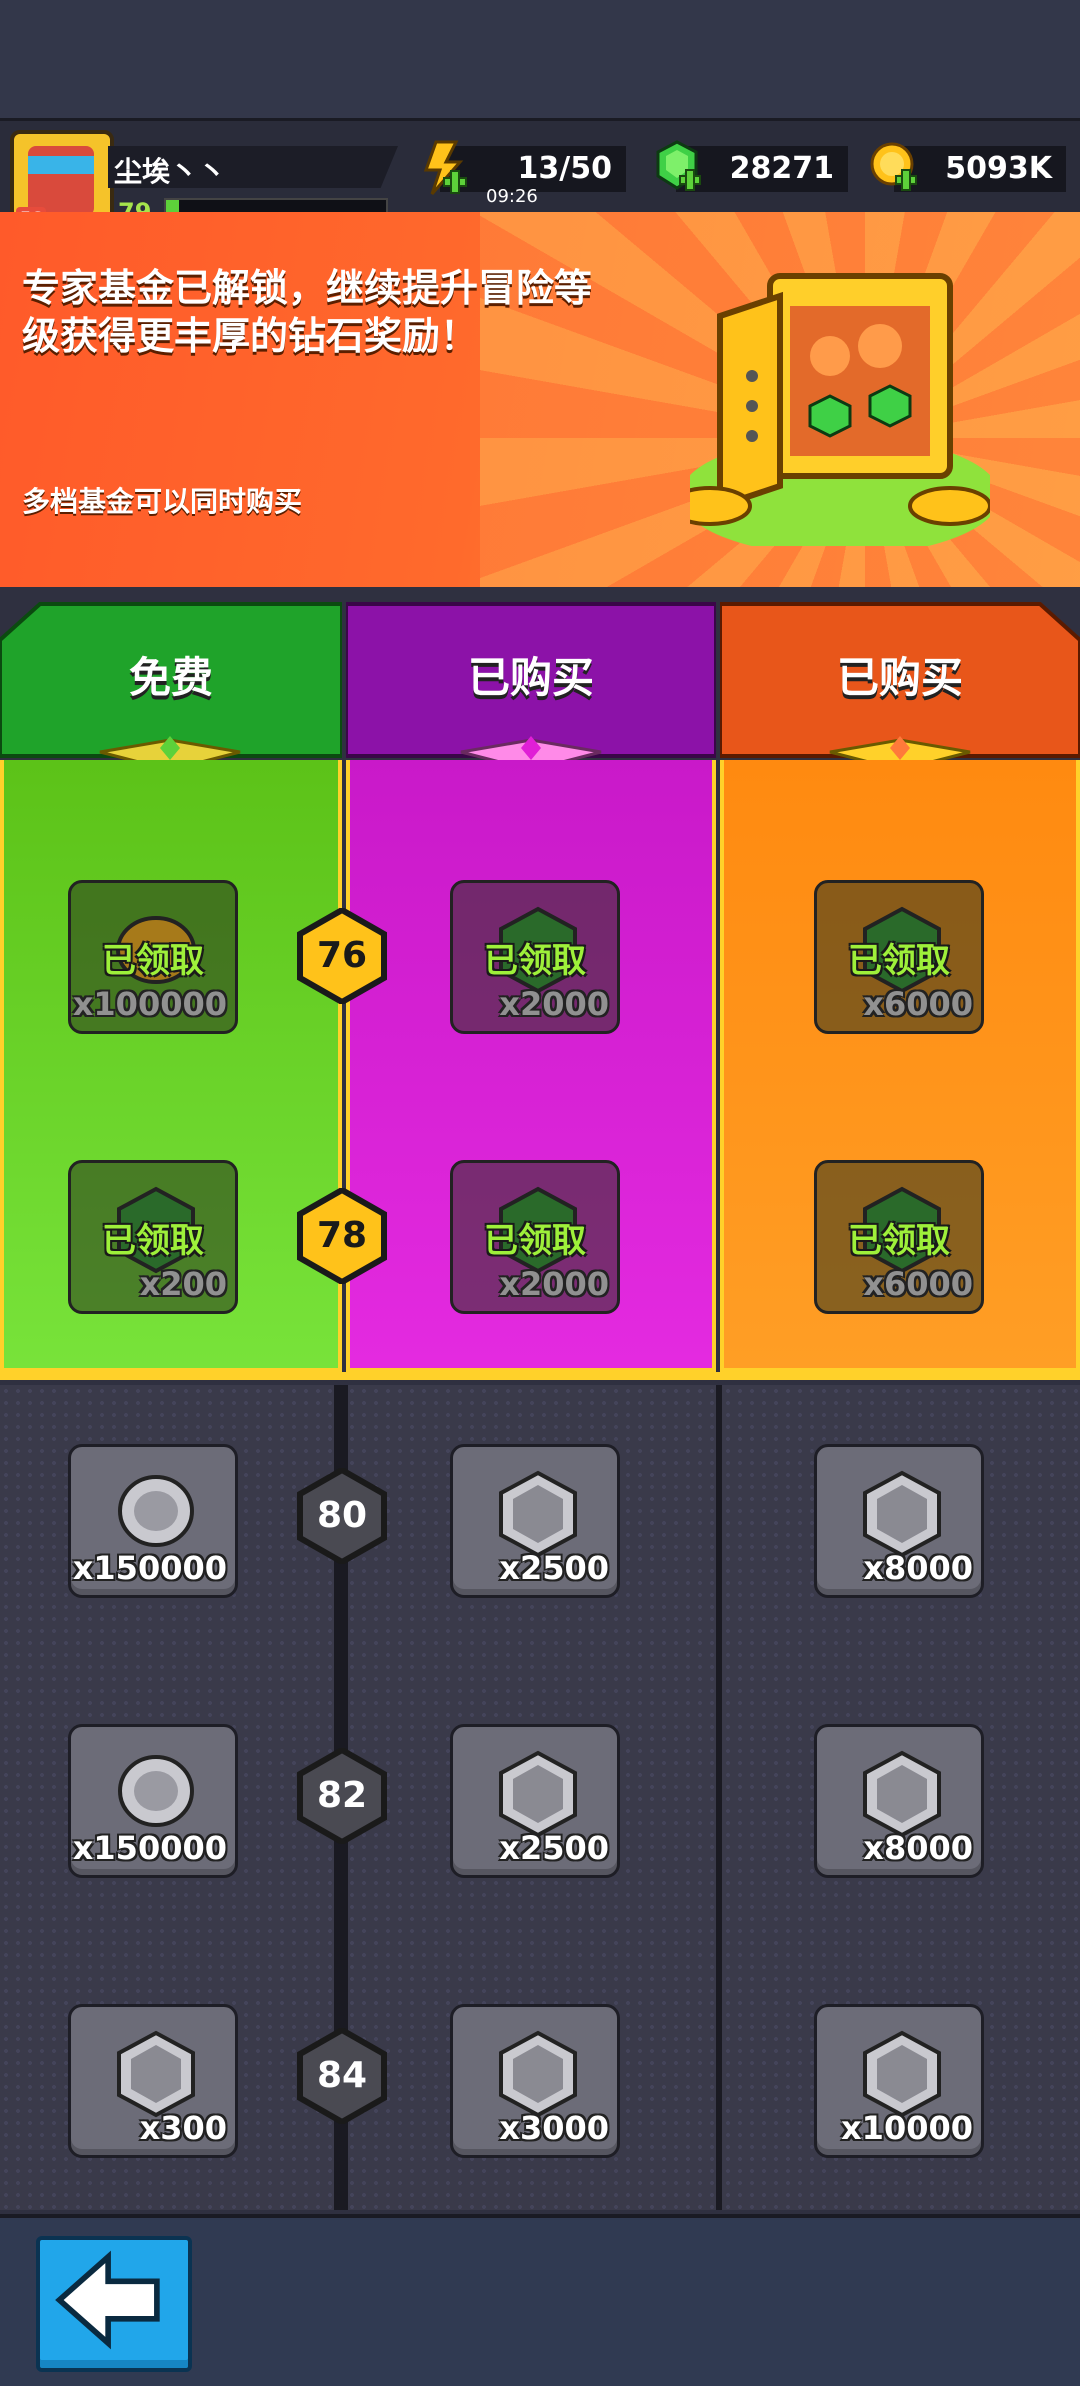  What do you see at coordinates (107, 2300) in the screenshot?
I see `back-arrow-icon` at bounding box center [107, 2300].